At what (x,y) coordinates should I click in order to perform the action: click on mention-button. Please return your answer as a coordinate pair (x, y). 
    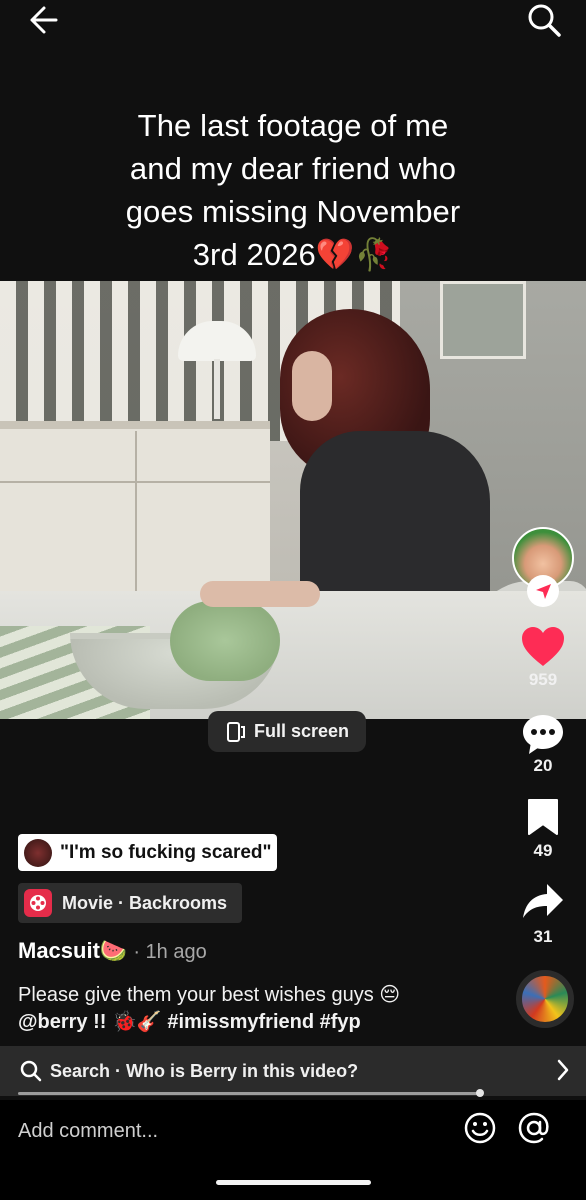
    Looking at the image, I should click on (534, 1128).